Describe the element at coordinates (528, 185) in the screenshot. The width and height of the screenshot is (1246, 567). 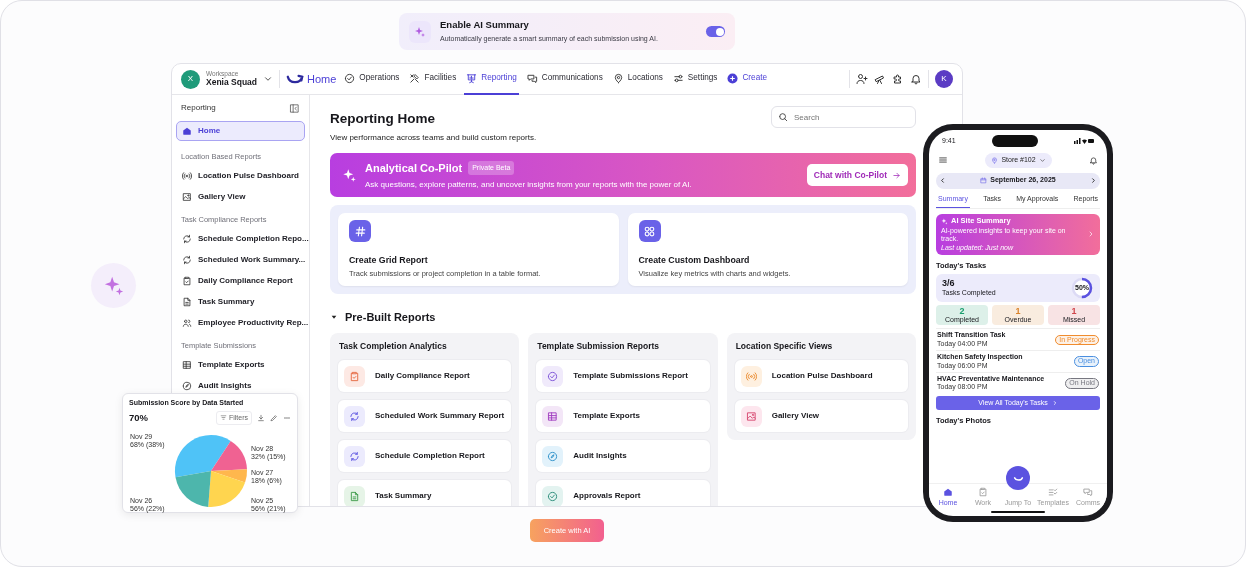
I see `banner-description: Ask questions, explore patterns, and uncover insights from your reports with the power of AI.` at that location.